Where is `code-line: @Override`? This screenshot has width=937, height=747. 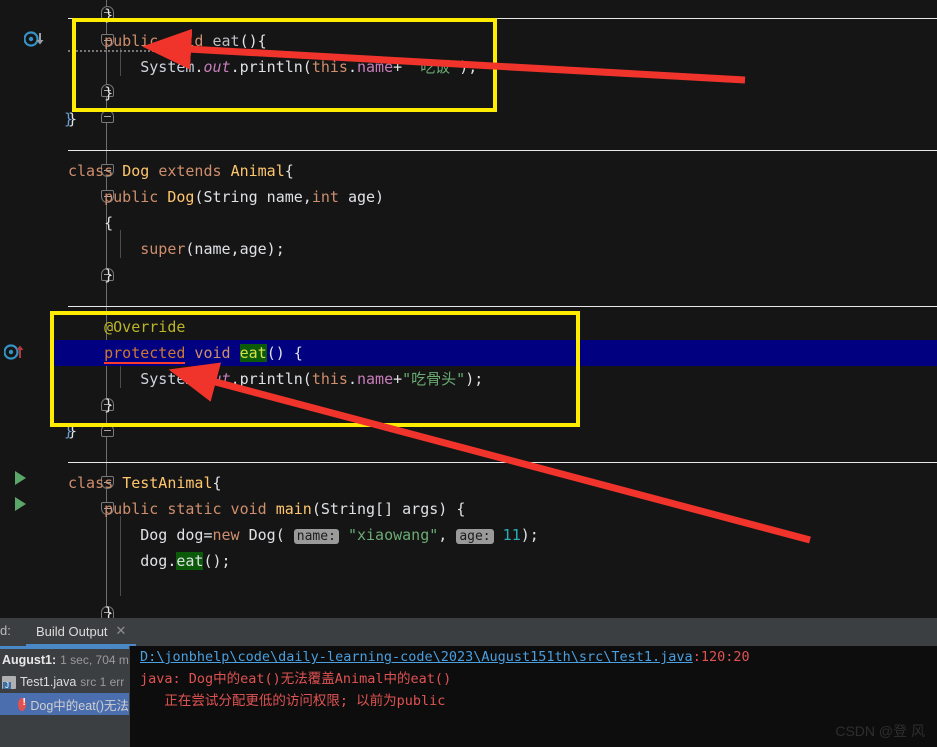
code-line: @Override is located at coordinates (468, 327).